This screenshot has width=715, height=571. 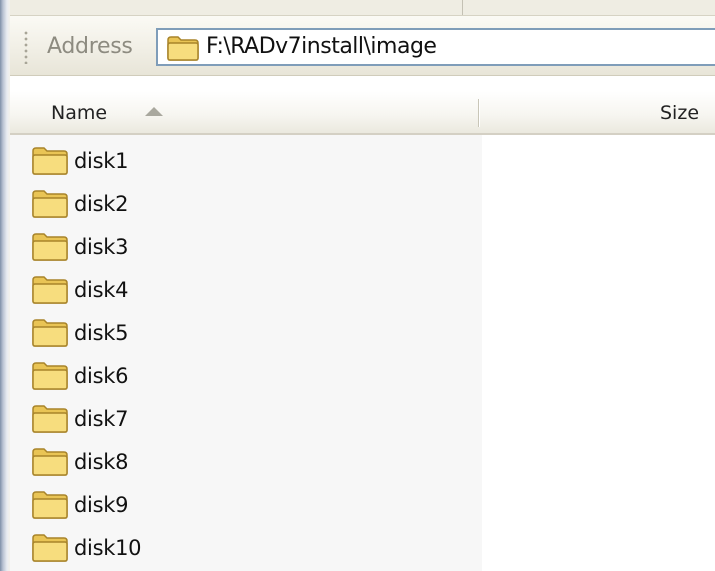 I want to click on toolbar-grip-handle, so click(x=26, y=47).